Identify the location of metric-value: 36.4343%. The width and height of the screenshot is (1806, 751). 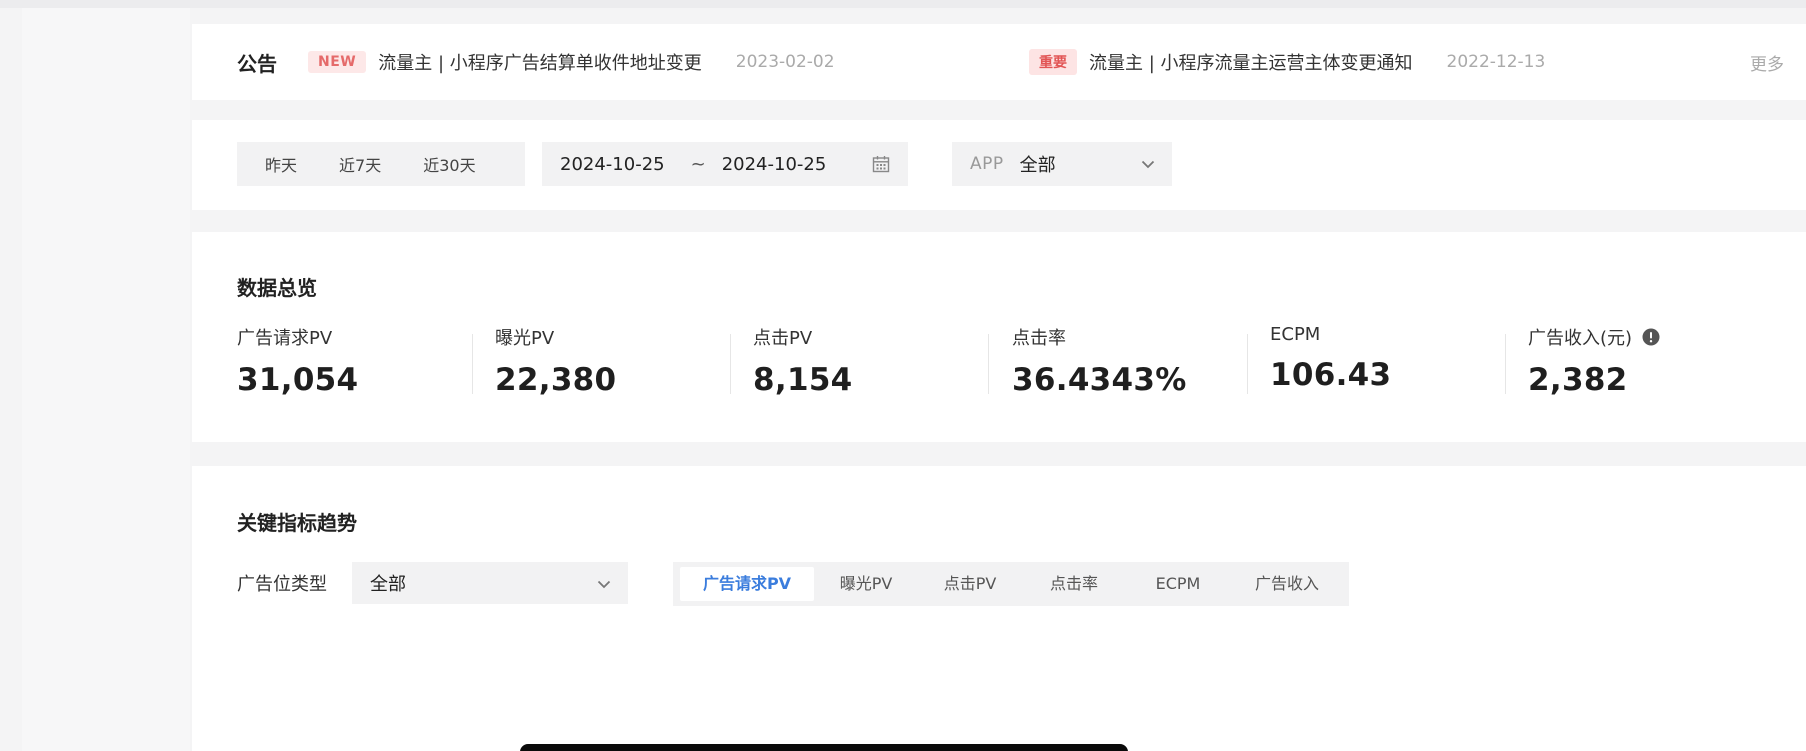
(1099, 380).